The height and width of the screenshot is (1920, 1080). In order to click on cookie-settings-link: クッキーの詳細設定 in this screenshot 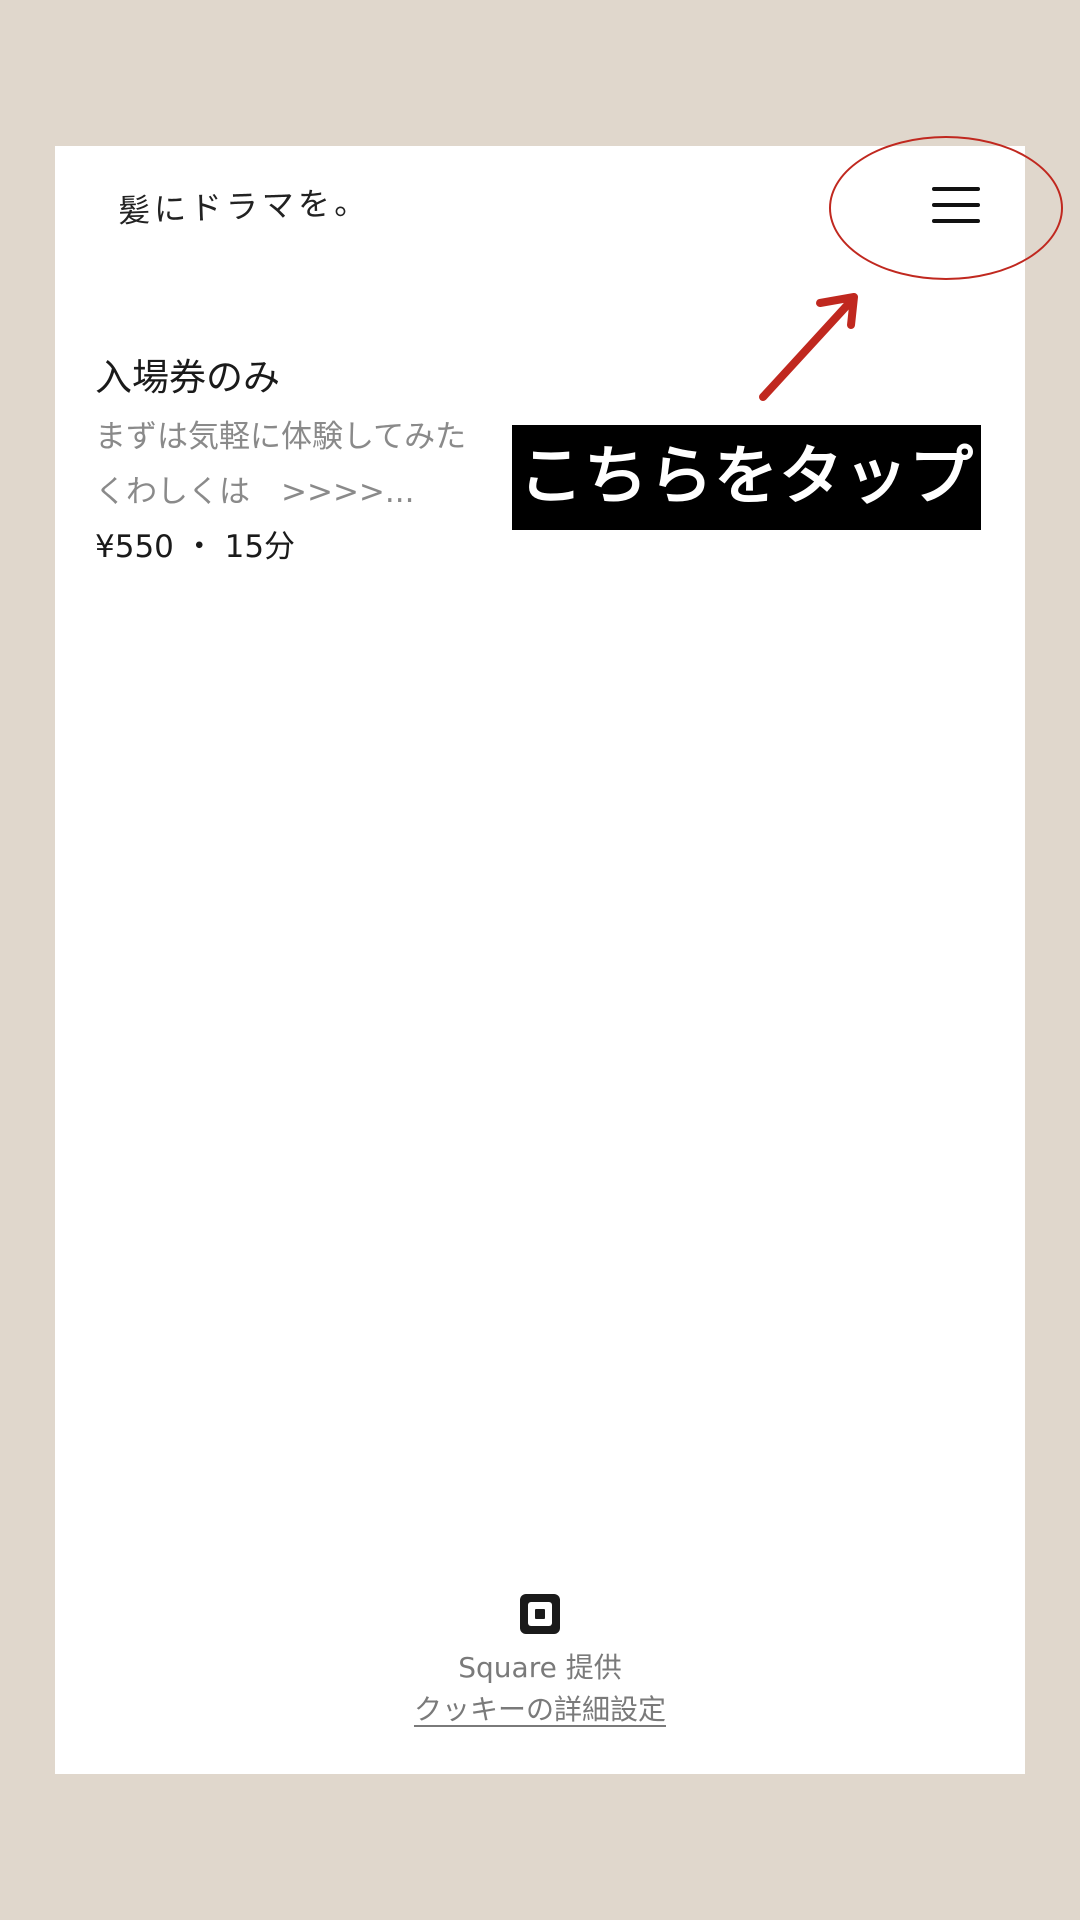, I will do `click(540, 1710)`.